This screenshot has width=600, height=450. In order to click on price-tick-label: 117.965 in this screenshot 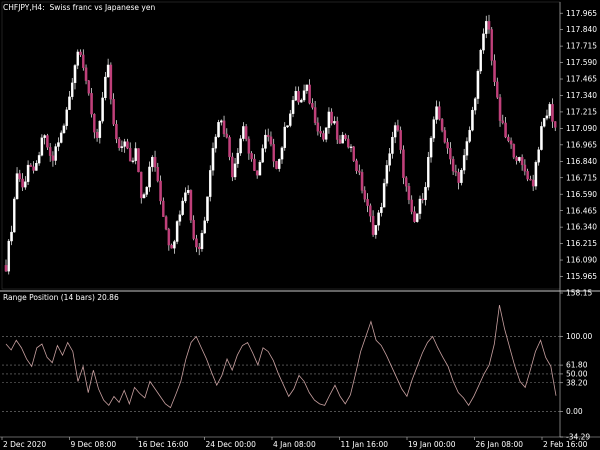, I will do `click(581, 13)`.